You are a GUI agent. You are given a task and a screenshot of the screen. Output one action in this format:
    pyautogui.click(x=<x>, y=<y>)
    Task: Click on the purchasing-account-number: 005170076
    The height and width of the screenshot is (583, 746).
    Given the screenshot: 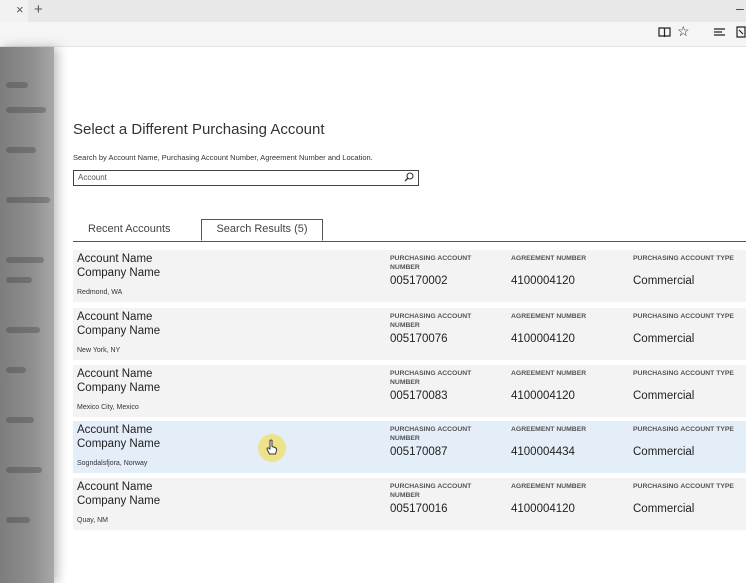 What is the action you would take?
    pyautogui.click(x=419, y=339)
    